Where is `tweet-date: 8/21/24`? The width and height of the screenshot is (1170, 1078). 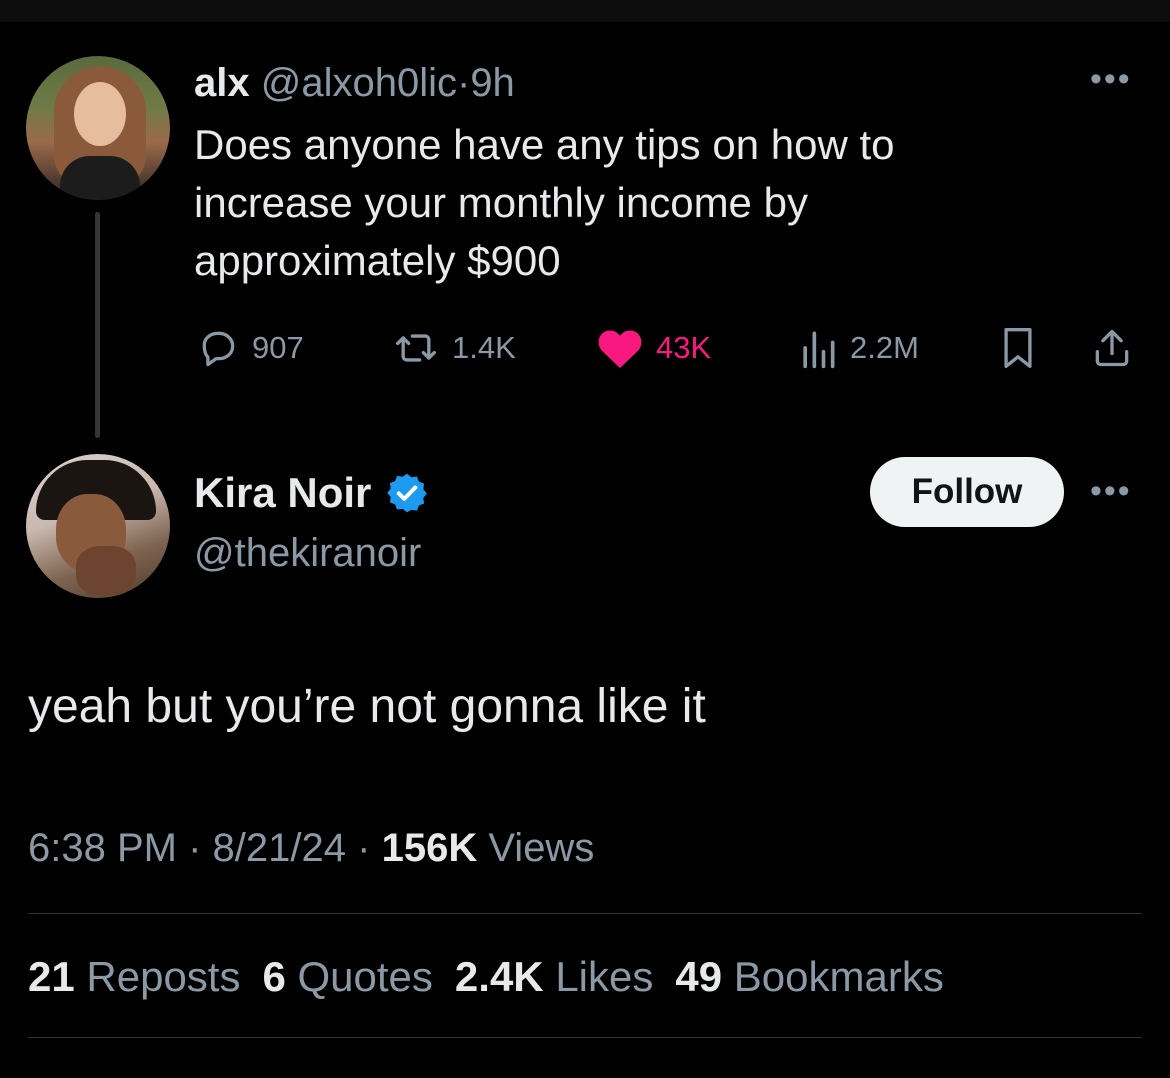
tweet-date: 8/21/24 is located at coordinates (279, 848).